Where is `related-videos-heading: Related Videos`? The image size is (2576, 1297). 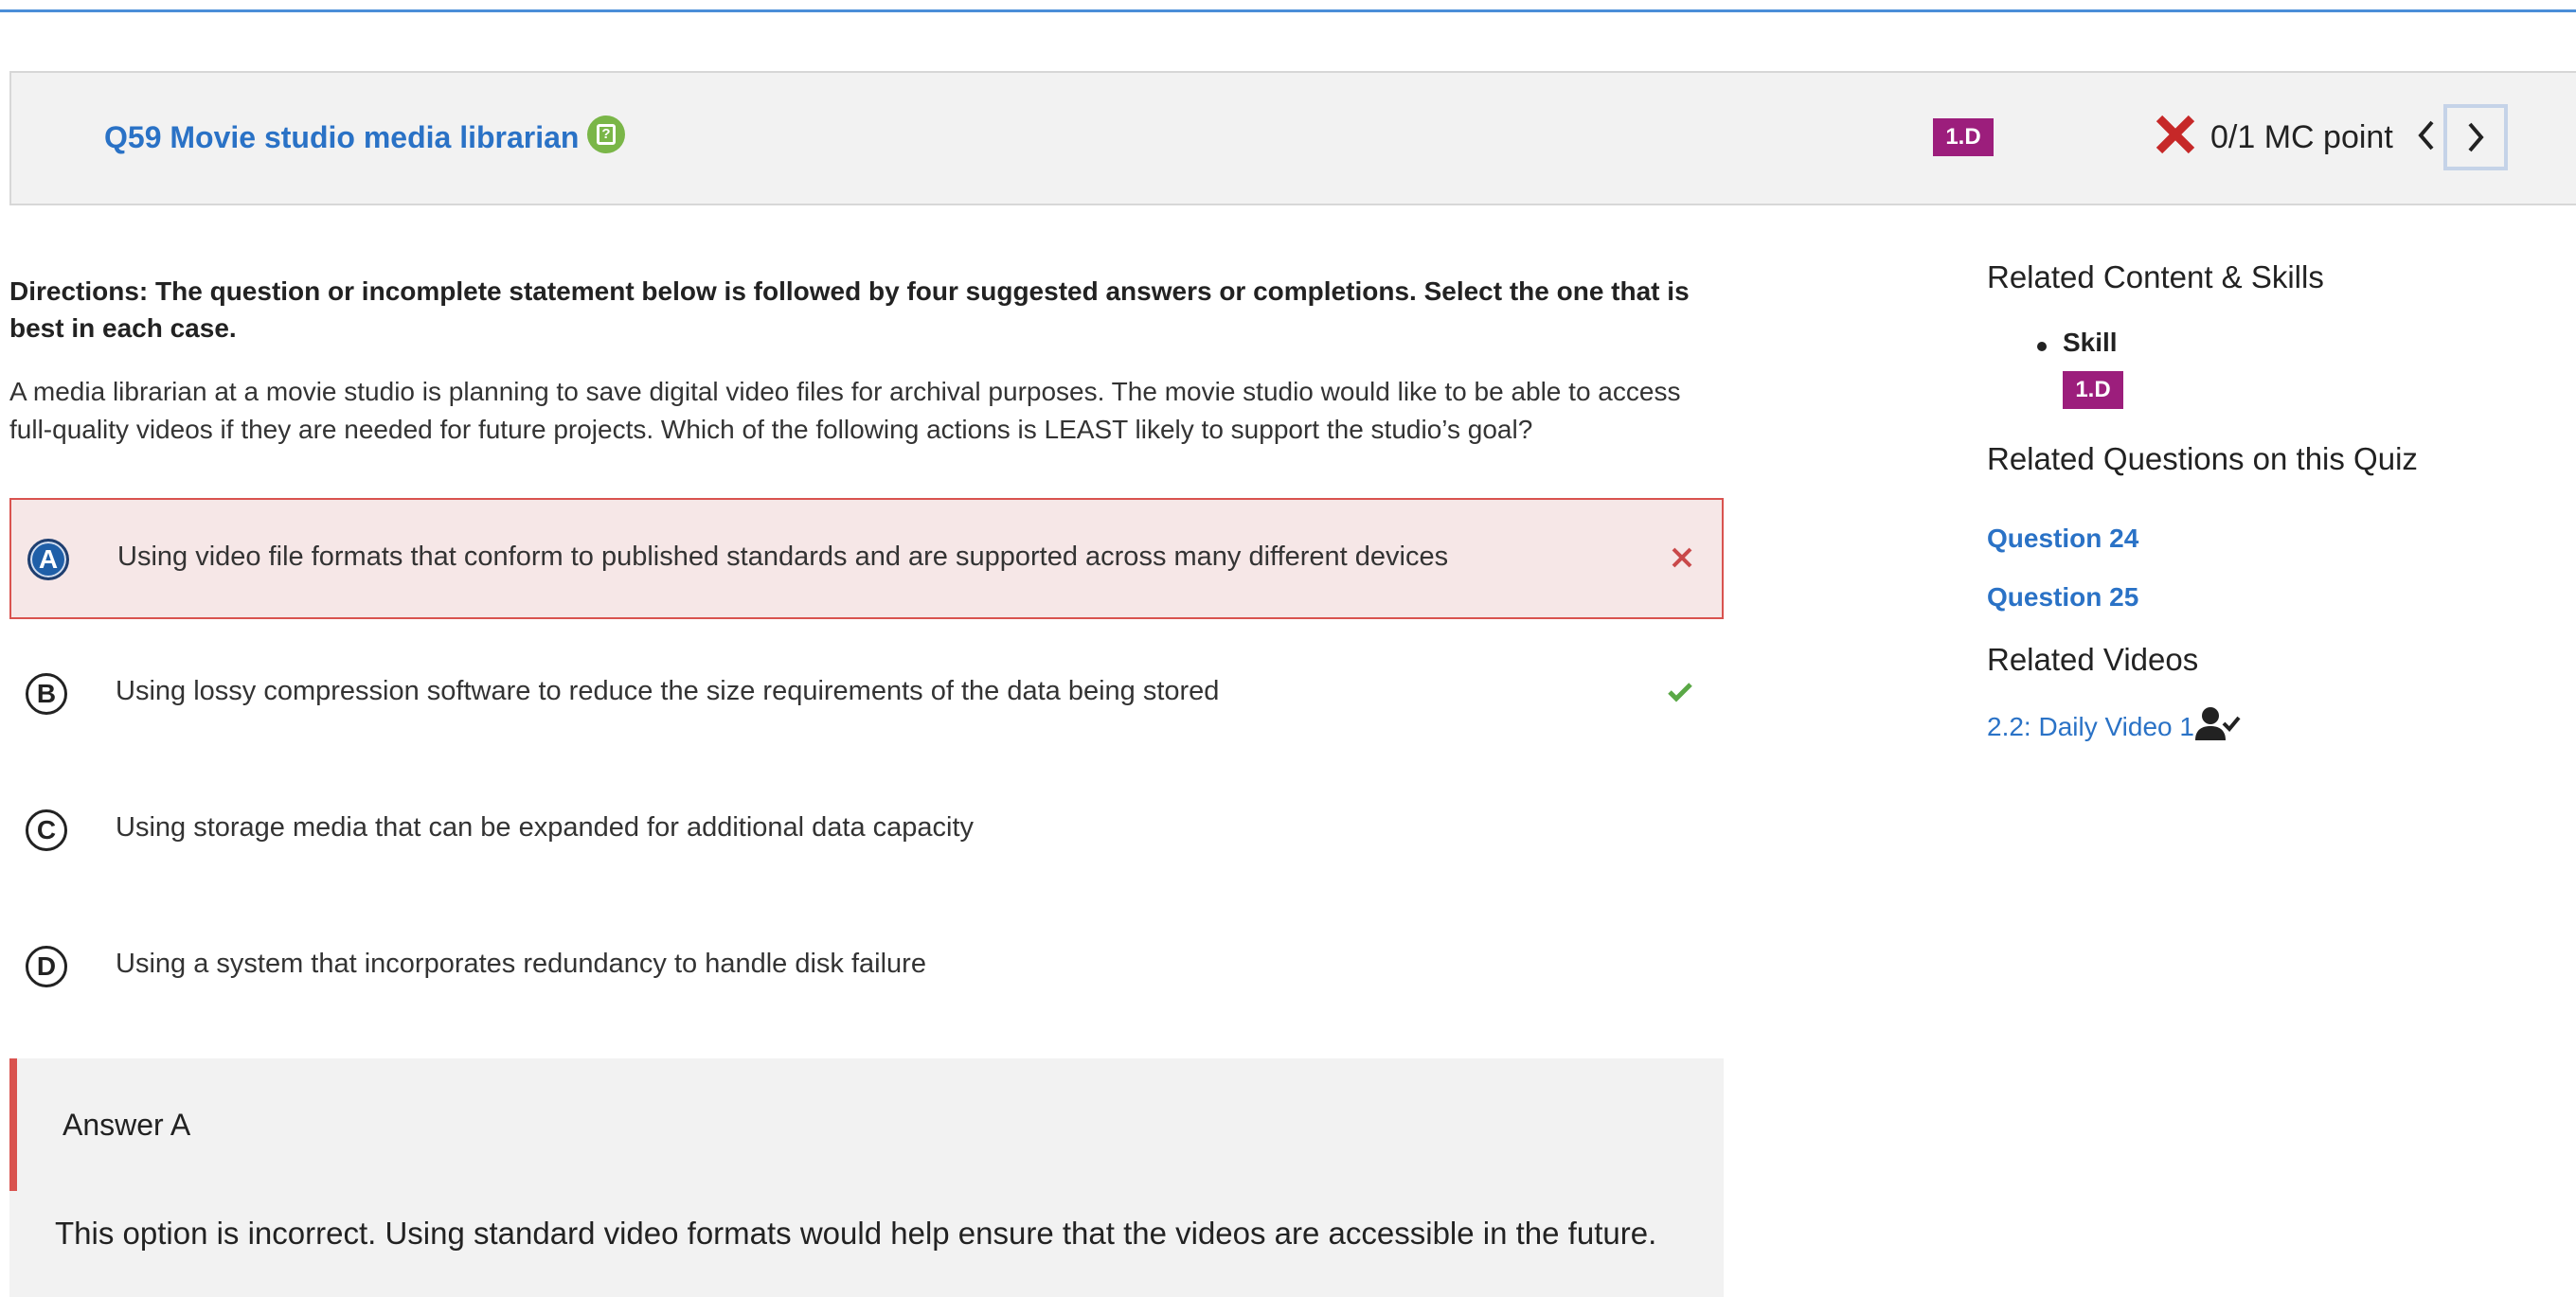 related-videos-heading: Related Videos is located at coordinates (2093, 659).